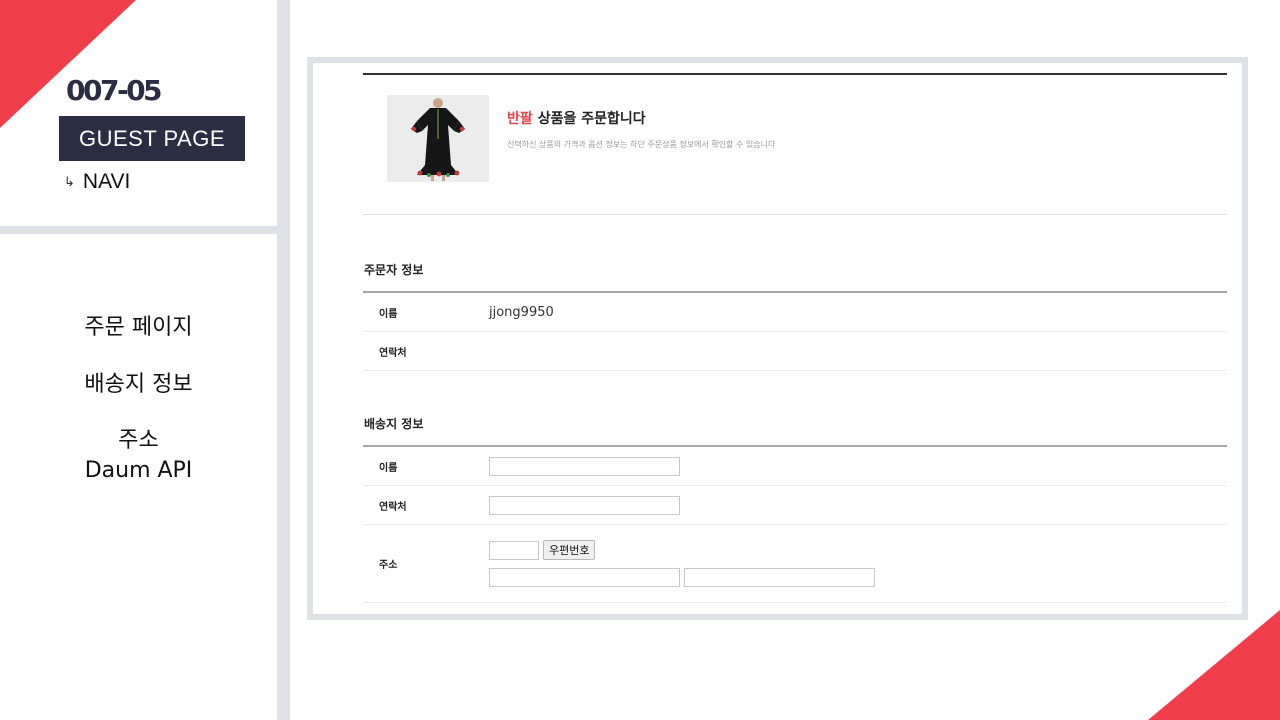  What do you see at coordinates (68, 64) in the screenshot?
I see `corner-triangle-top-left` at bounding box center [68, 64].